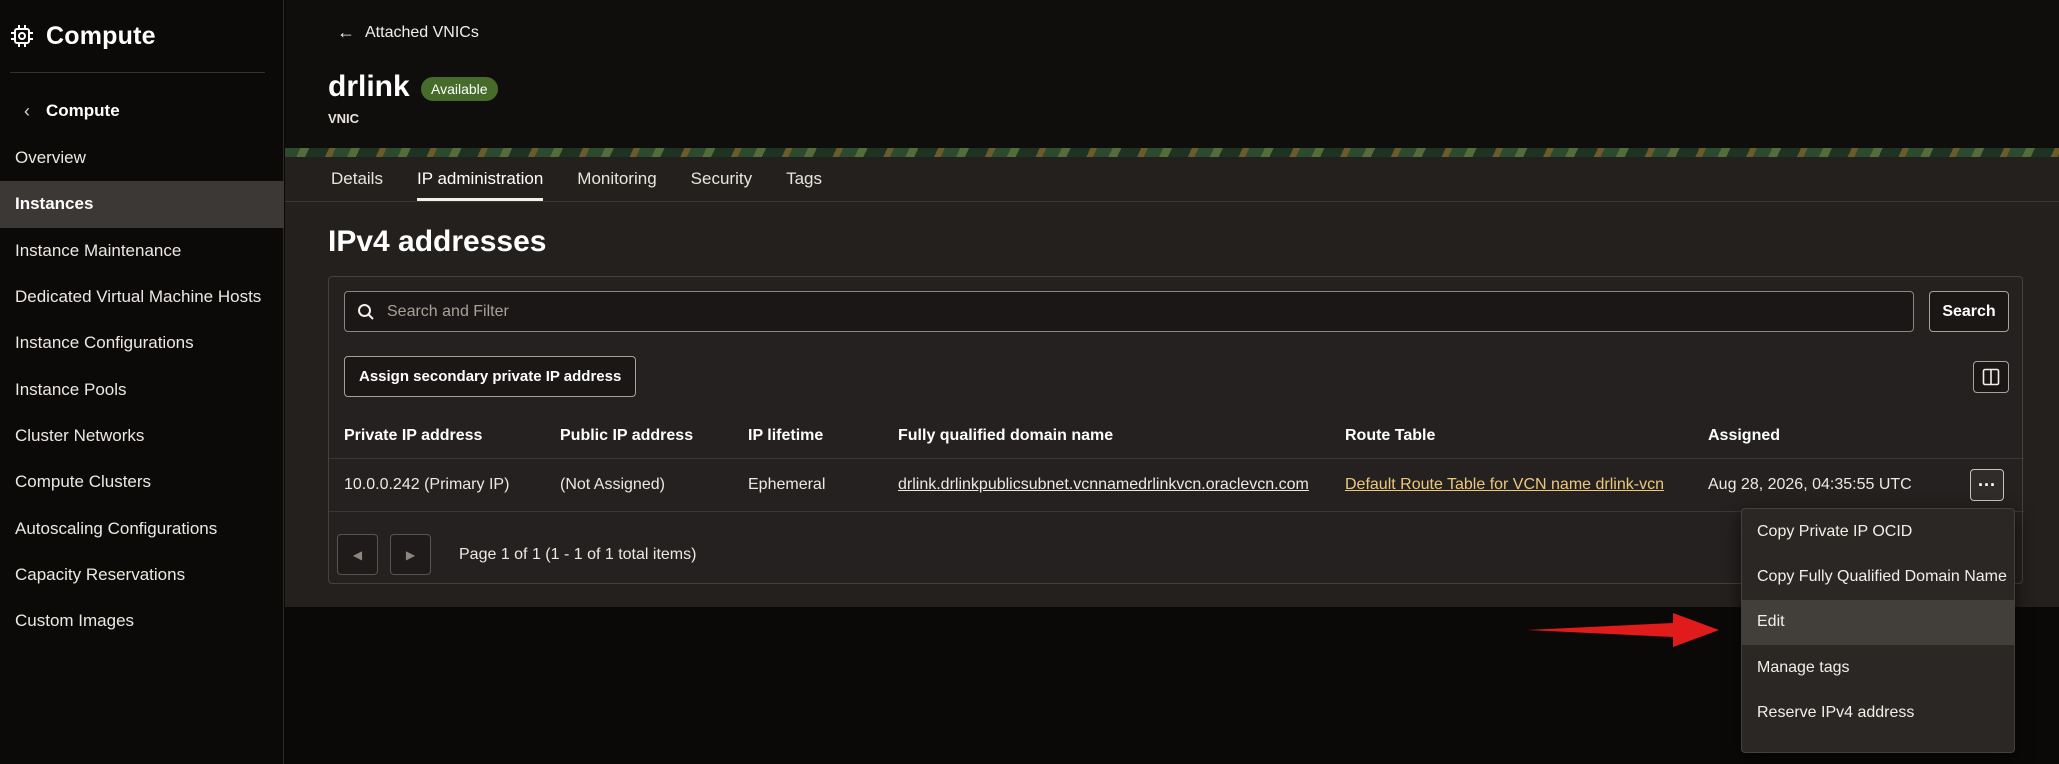  What do you see at coordinates (1878, 622) in the screenshot?
I see `menu-item-edit: Edit` at bounding box center [1878, 622].